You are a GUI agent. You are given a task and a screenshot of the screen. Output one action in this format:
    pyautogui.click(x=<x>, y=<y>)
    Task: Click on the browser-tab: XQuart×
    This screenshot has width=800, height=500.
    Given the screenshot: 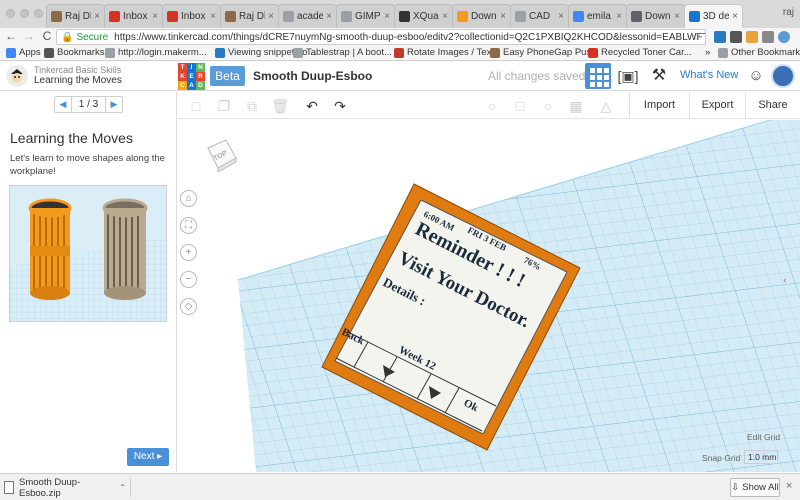 What is the action you would take?
    pyautogui.click(x=423, y=16)
    